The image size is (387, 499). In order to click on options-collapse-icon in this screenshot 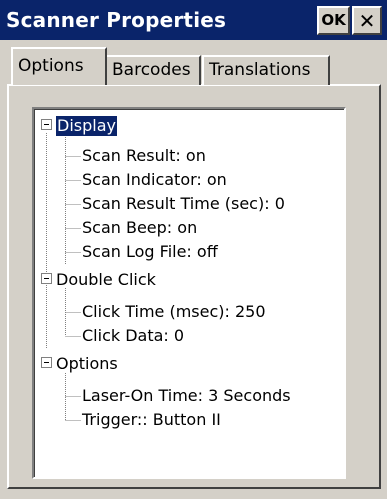, I will do `click(46, 362)`.